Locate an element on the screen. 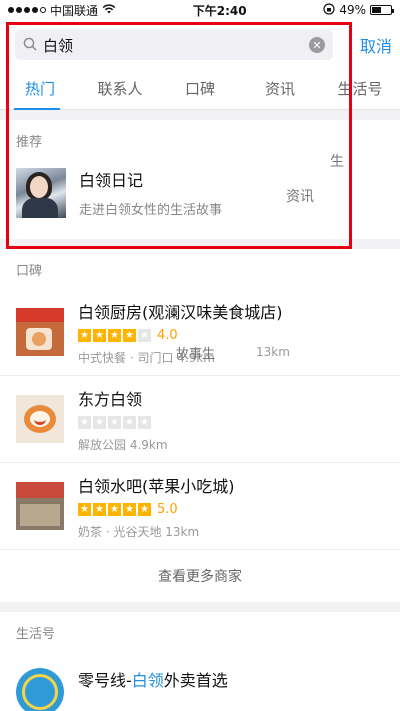 The image size is (400, 711). shop-name: 东方白领 is located at coordinates (110, 399).